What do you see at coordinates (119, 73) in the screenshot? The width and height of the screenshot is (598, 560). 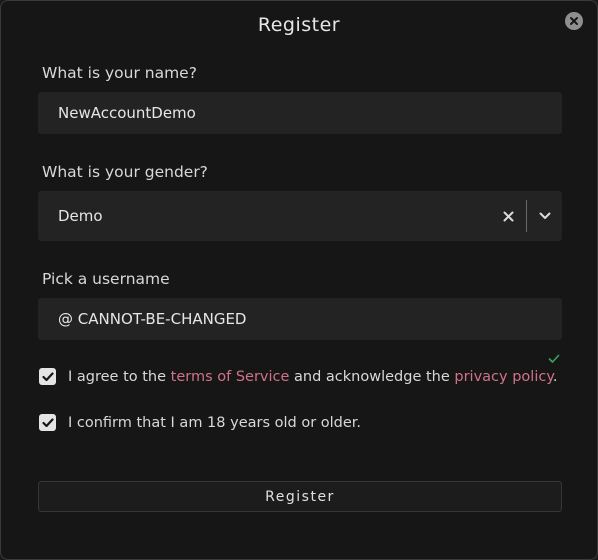 I see `name-label: What is your name?` at bounding box center [119, 73].